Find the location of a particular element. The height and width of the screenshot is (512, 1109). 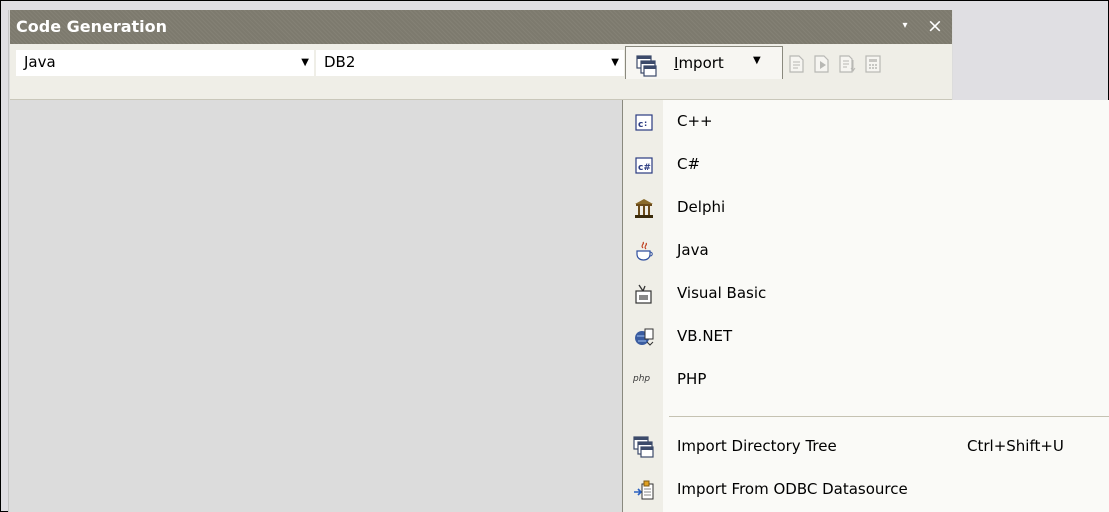

database-combo: DB2 ▼ is located at coordinates (470, 63).